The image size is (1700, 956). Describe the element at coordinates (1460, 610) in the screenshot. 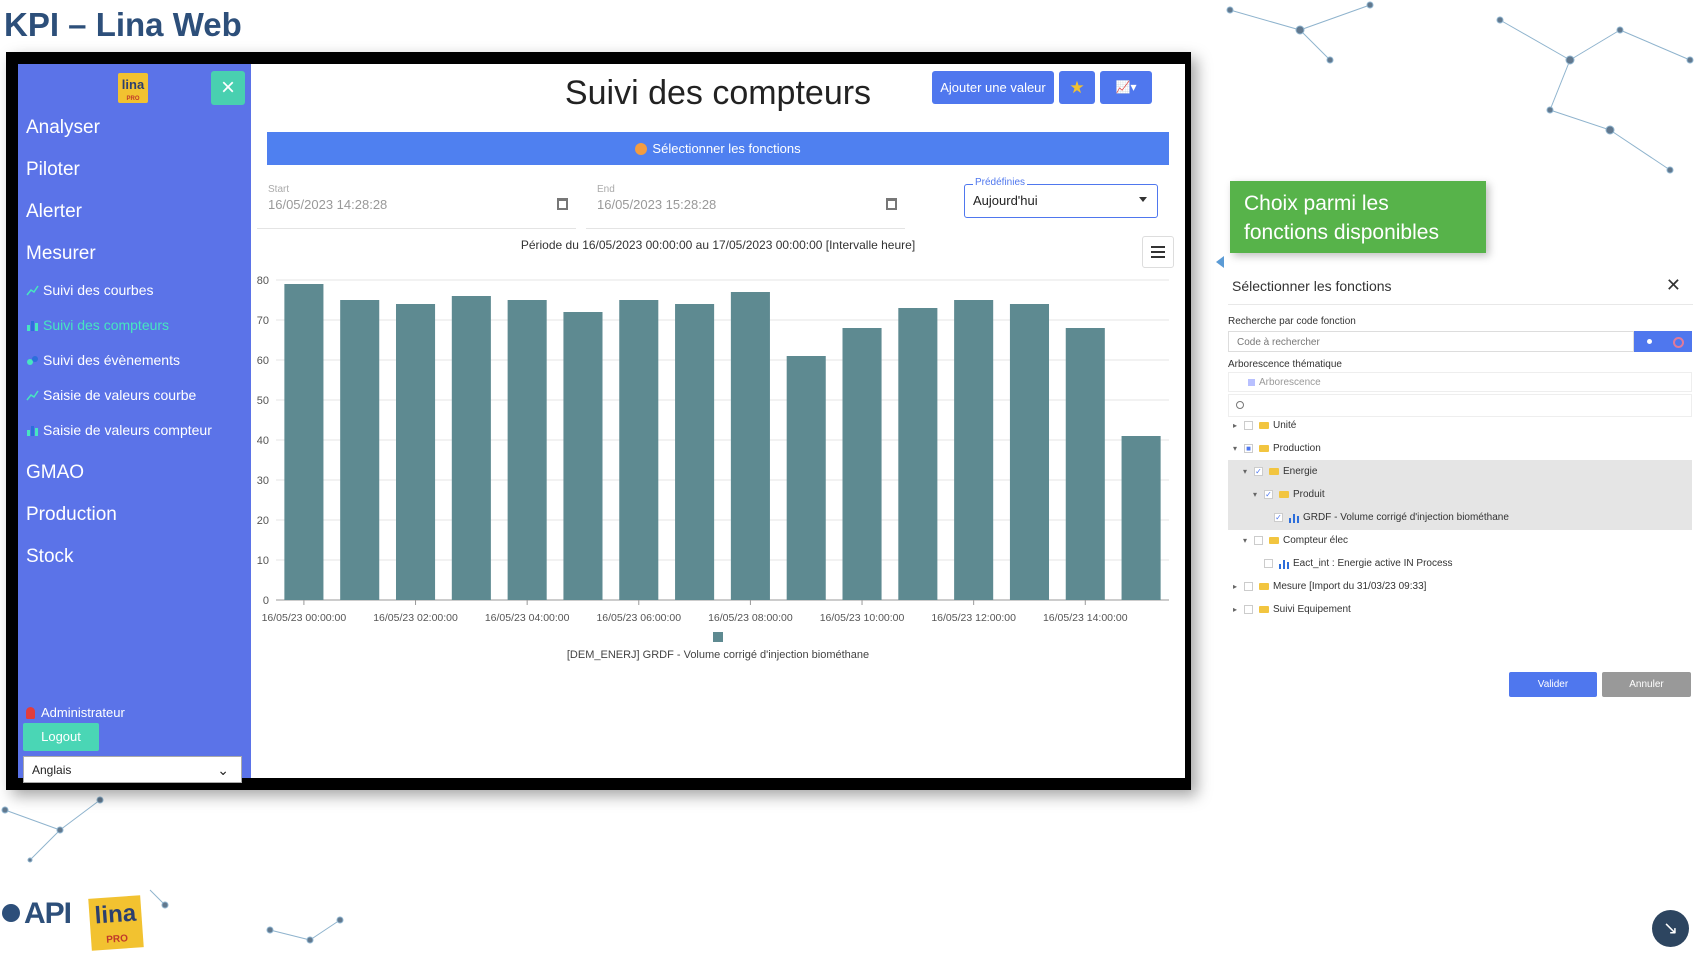

I see `tree-node: ▸ Suivi Equipement` at that location.